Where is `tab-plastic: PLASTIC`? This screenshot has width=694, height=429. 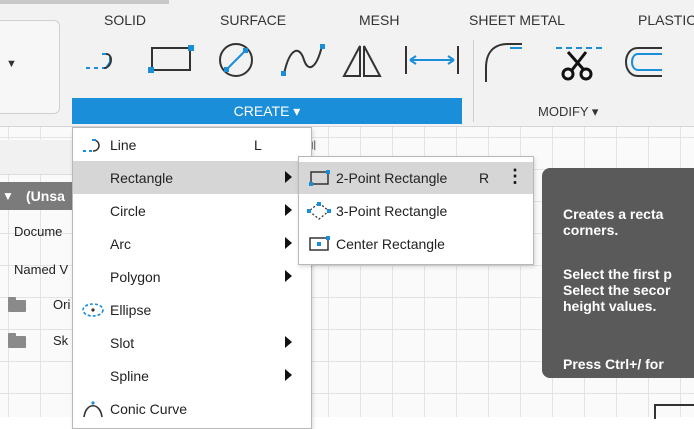
tab-plastic: PLASTIC is located at coordinates (666, 20).